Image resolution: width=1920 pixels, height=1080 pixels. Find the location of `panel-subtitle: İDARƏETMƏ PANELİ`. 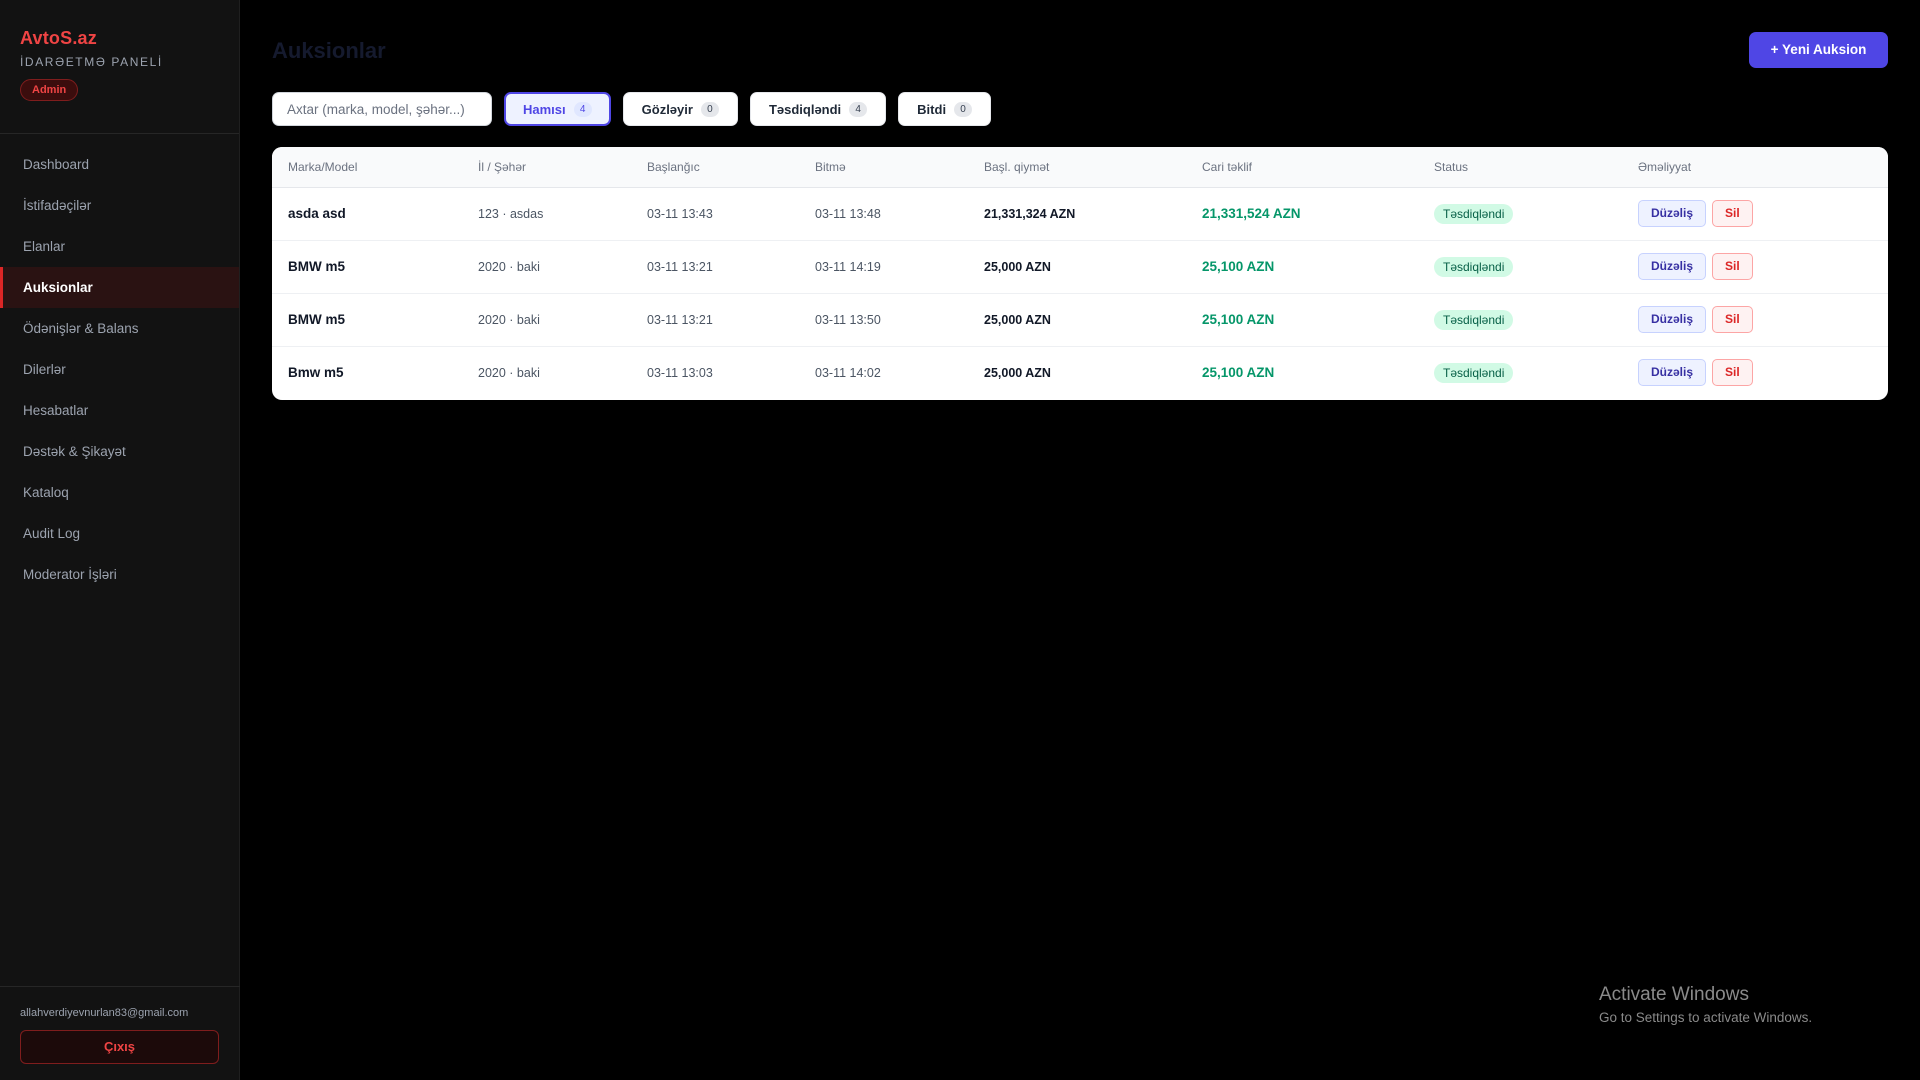

panel-subtitle: İDARƏETMƏ PANELİ is located at coordinates (91, 62).